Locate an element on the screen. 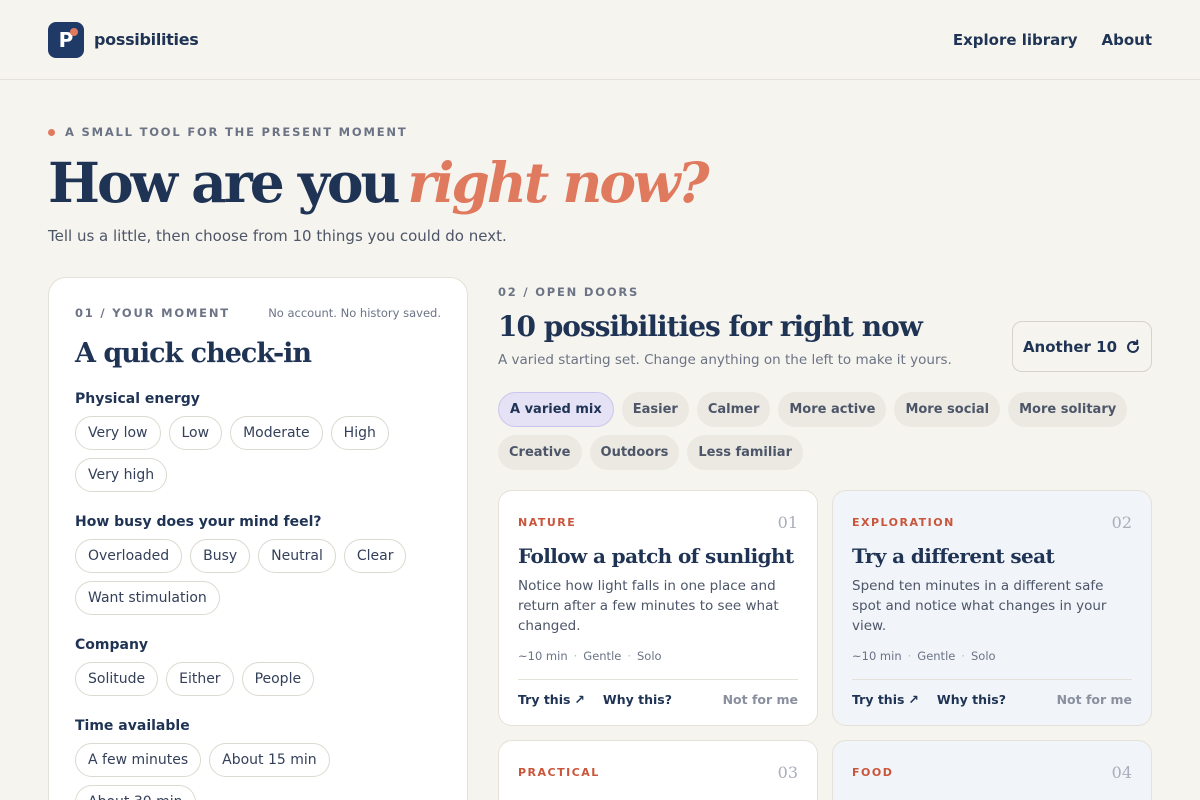 The height and width of the screenshot is (800, 1200). option-chip: Want stimulation is located at coordinates (147, 598).